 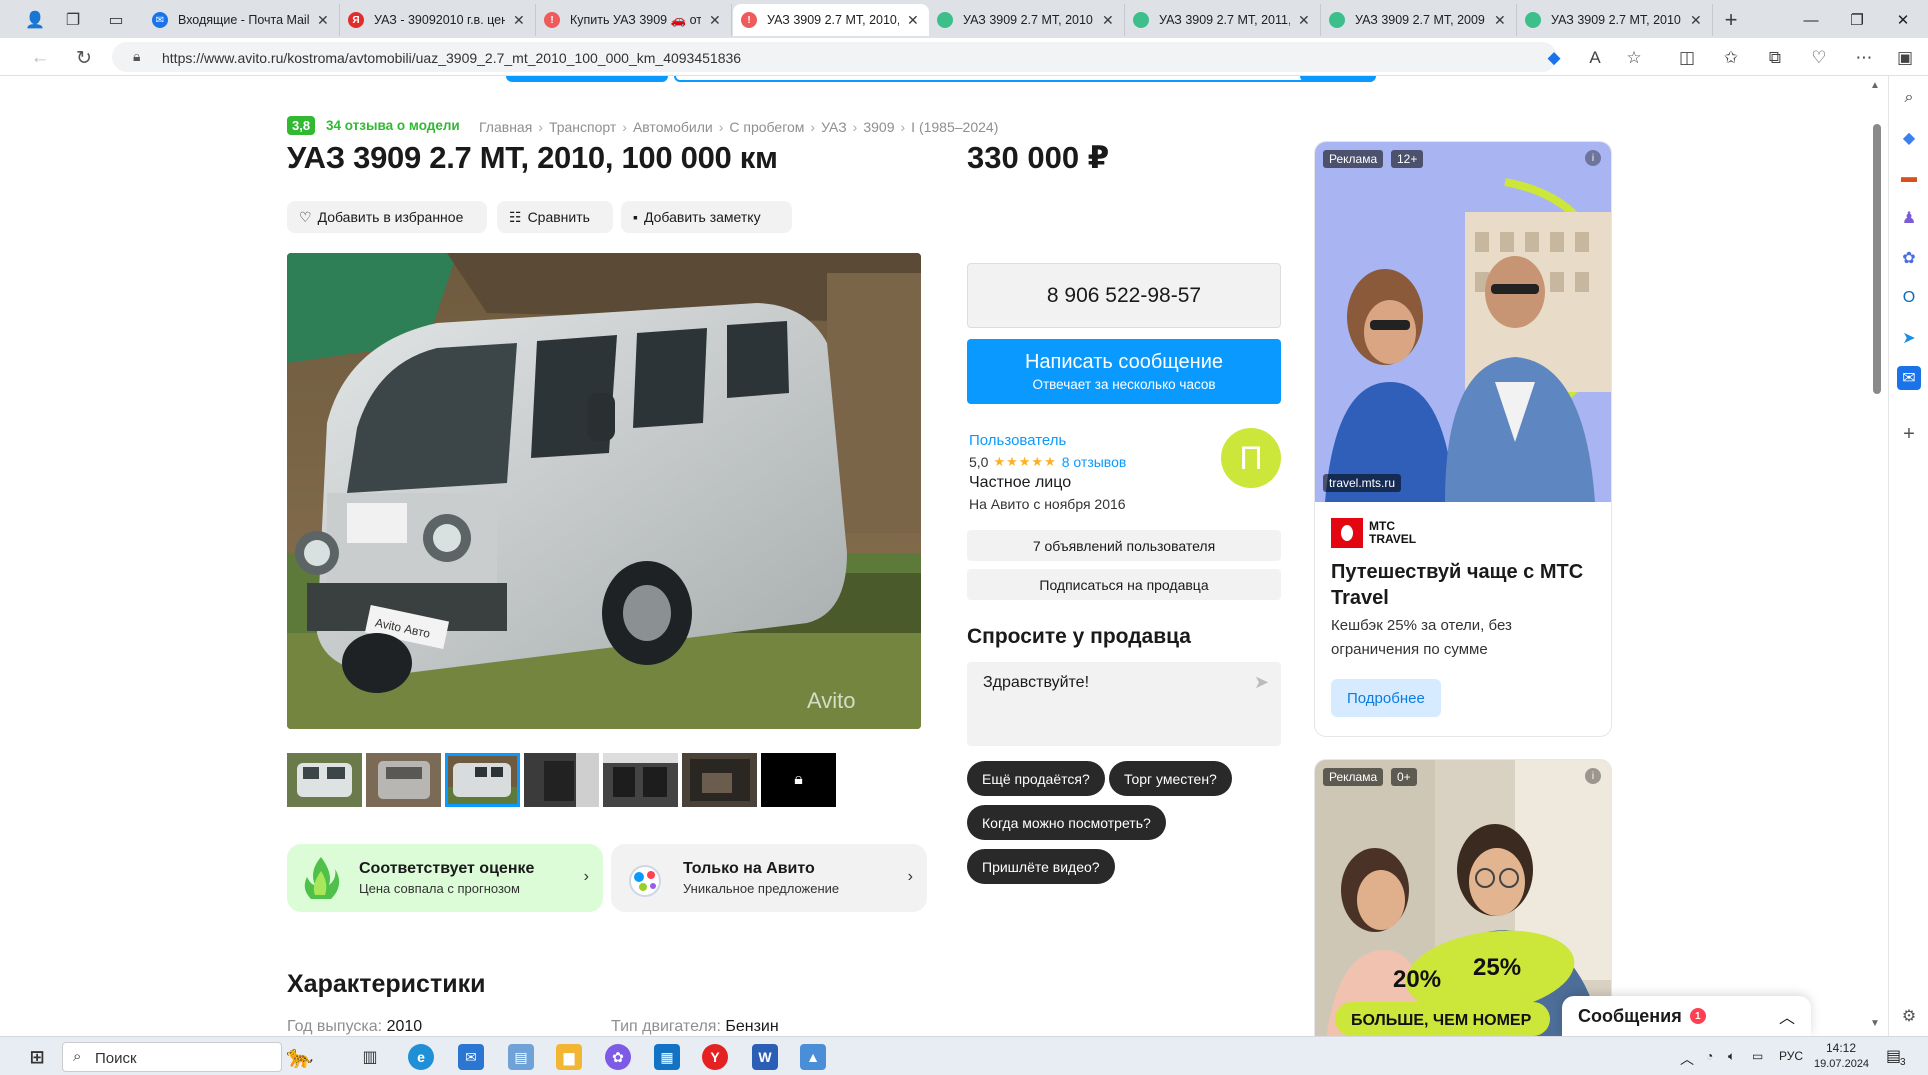 What do you see at coordinates (1909, 98) in the screenshot?
I see `search-icon: ⌕` at bounding box center [1909, 98].